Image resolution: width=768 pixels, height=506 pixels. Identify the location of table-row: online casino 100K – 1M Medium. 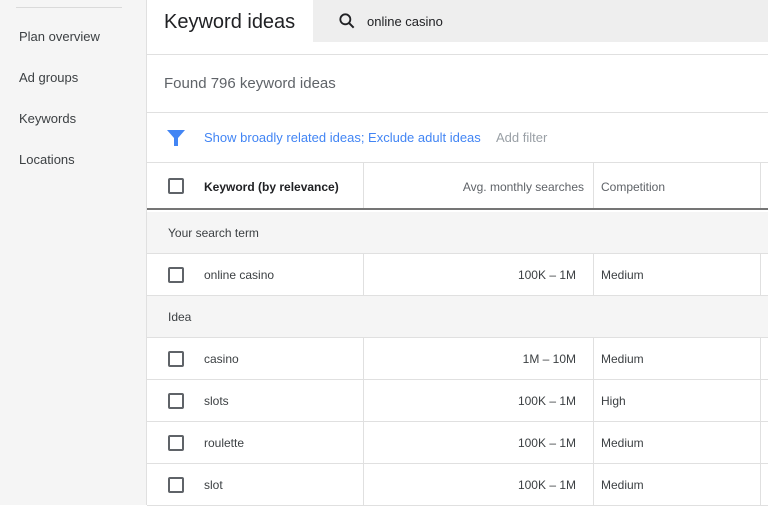
(457, 275).